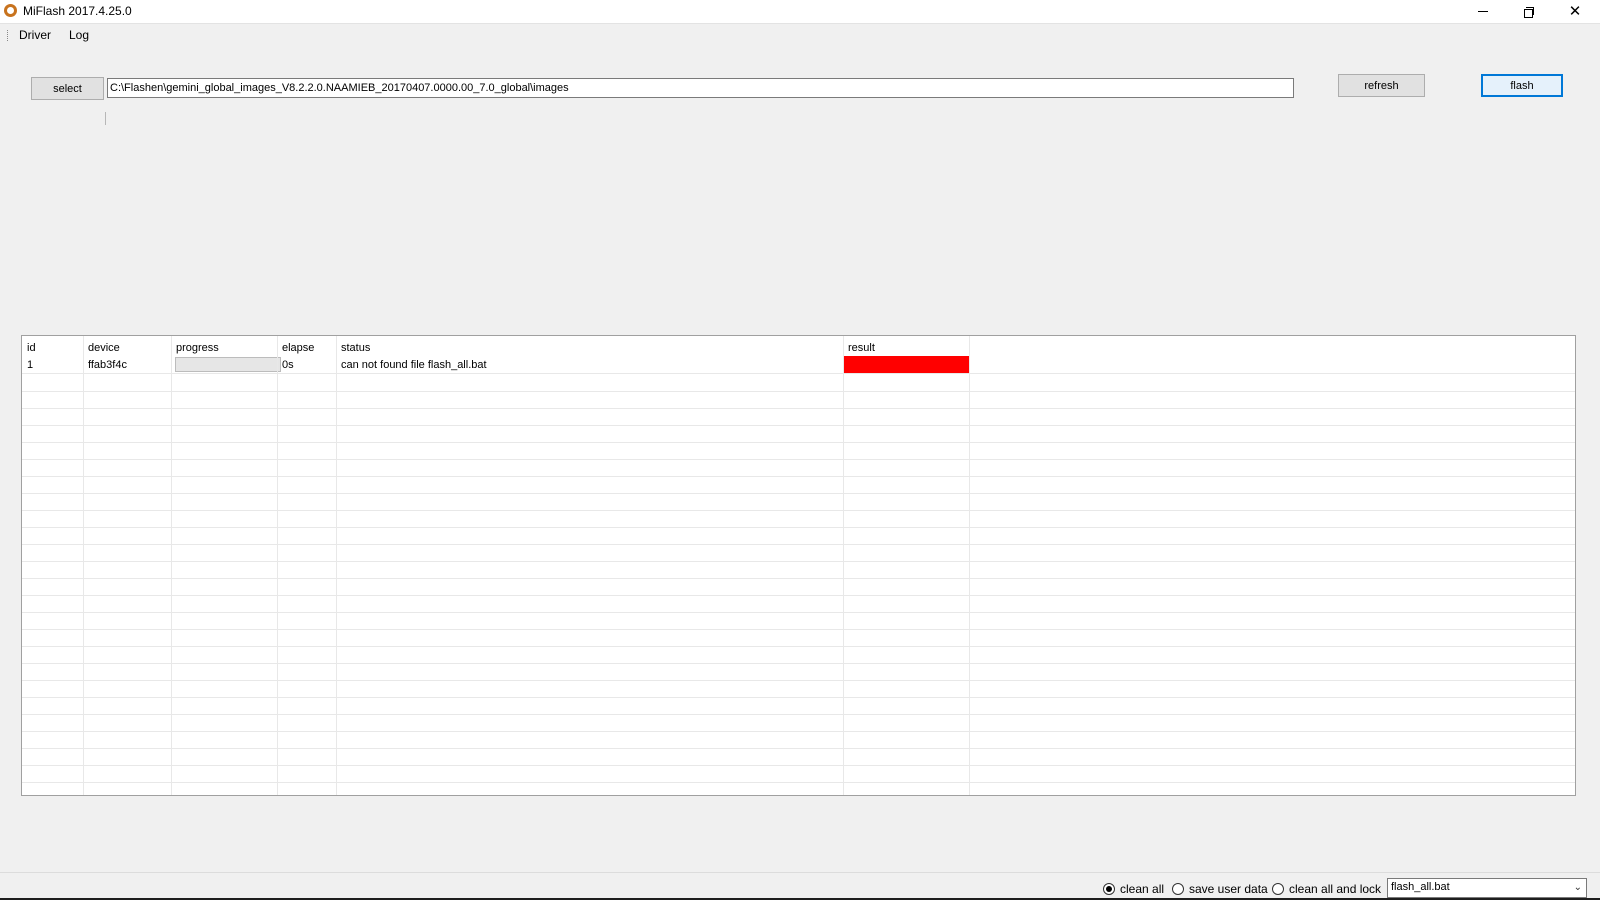 Image resolution: width=1600 pixels, height=900 pixels. Describe the element at coordinates (8, 35) in the screenshot. I see `menu-grip-icon` at that location.